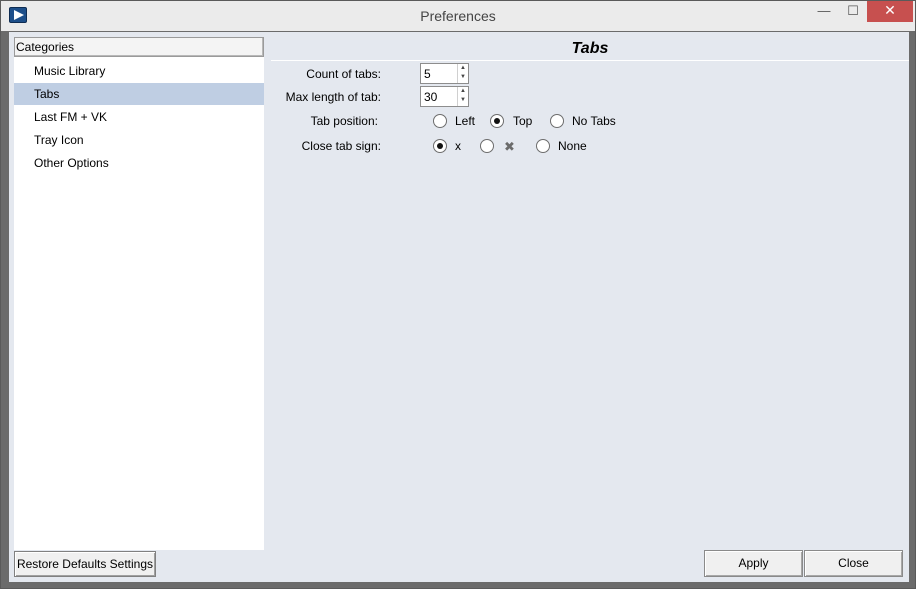 The height and width of the screenshot is (589, 916). I want to click on apply-button: Apply, so click(753, 563).